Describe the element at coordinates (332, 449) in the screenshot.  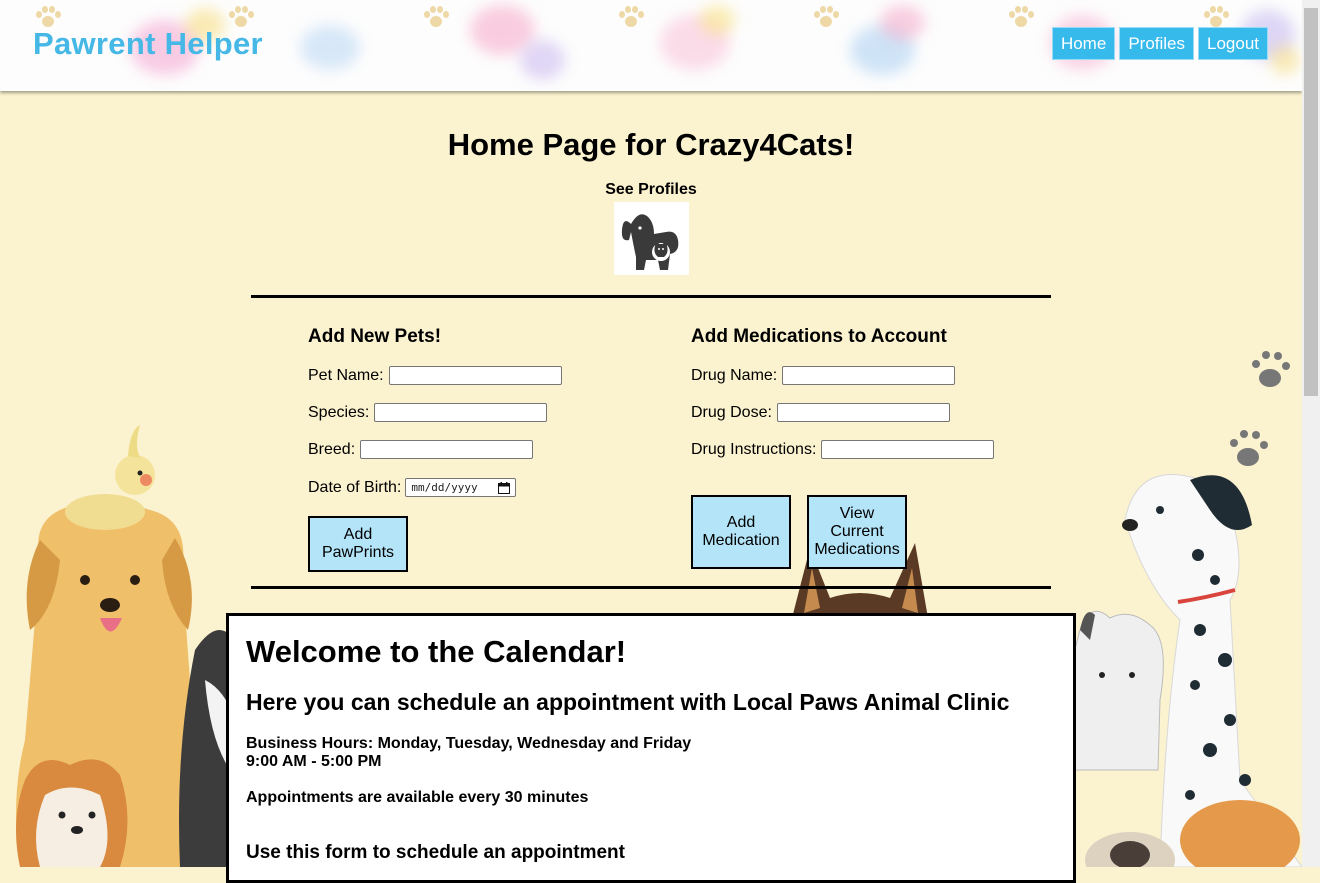
I see `breed-label: Breed:` at that location.